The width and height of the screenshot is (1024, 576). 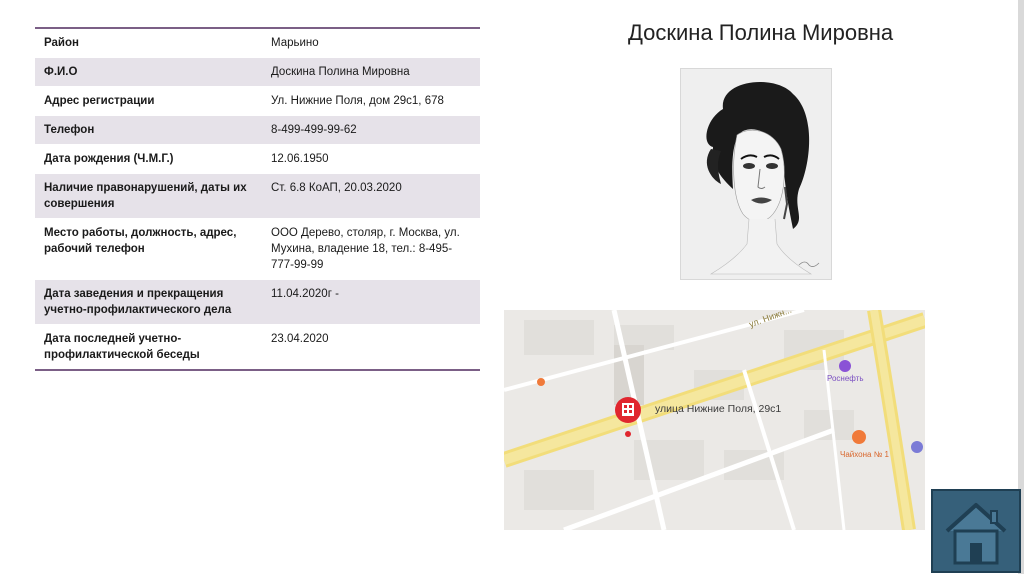 I want to click on row-value: Ул. Нижние Поля, дом 29с1, 678, so click(x=357, y=101).